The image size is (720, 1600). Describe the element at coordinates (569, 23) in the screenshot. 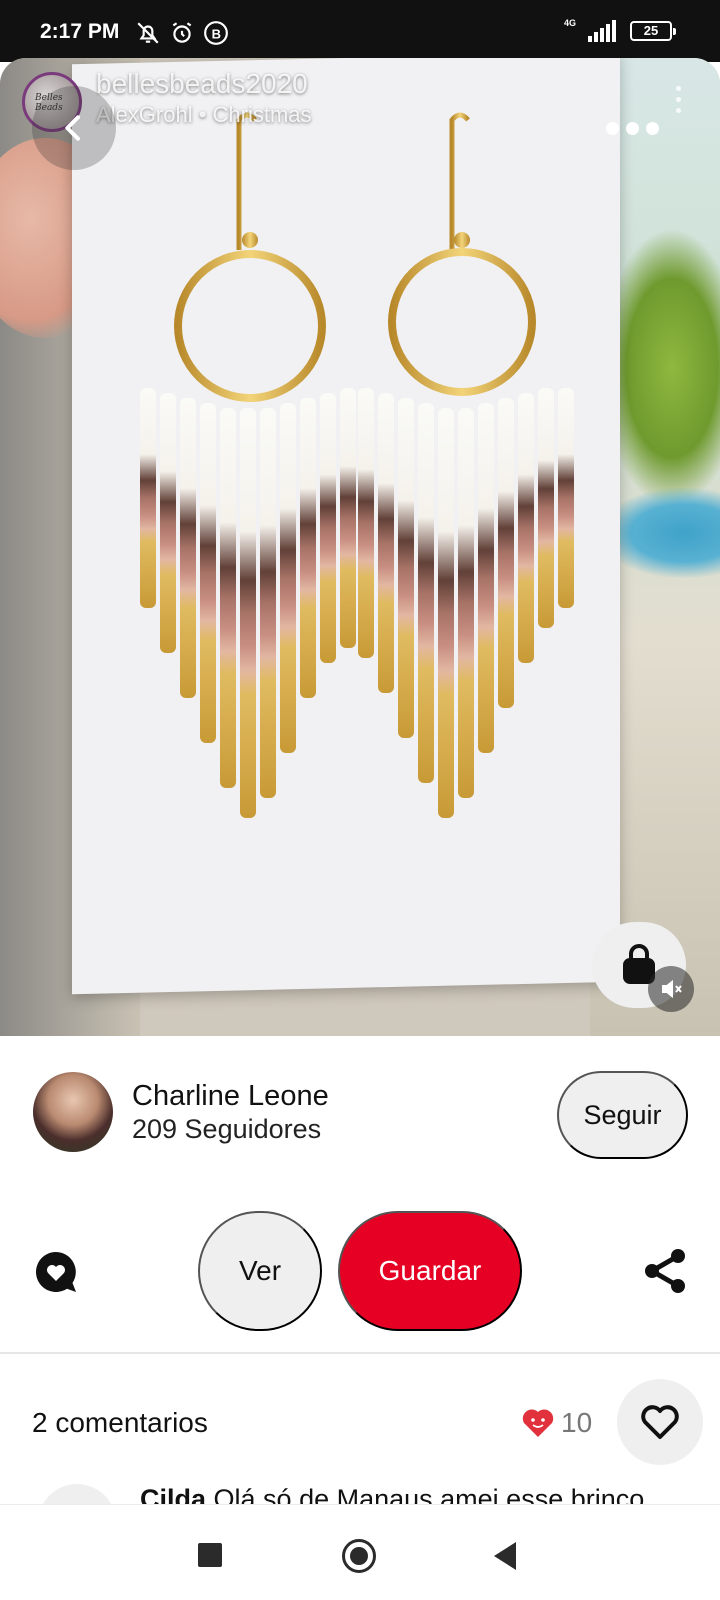

I see `network-label: 4G` at that location.